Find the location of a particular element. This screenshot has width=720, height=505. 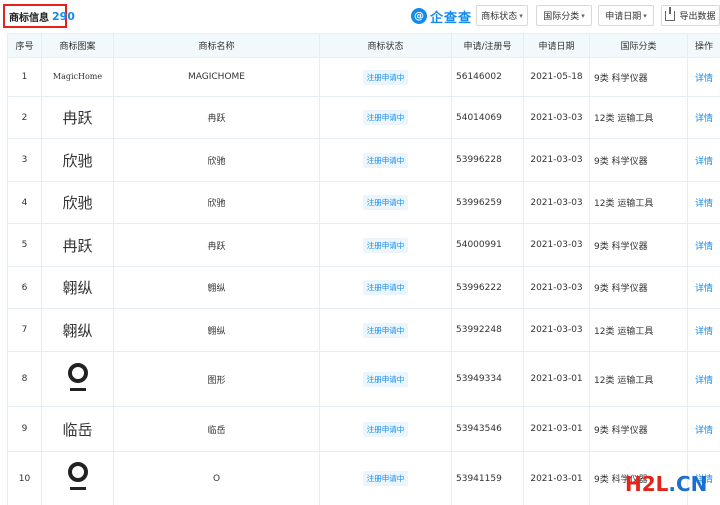

table-row: 9 临岳 临岳 注册申请中 53943546 2021-03-01 9类 科学仪器 详情 is located at coordinates (363, 429).